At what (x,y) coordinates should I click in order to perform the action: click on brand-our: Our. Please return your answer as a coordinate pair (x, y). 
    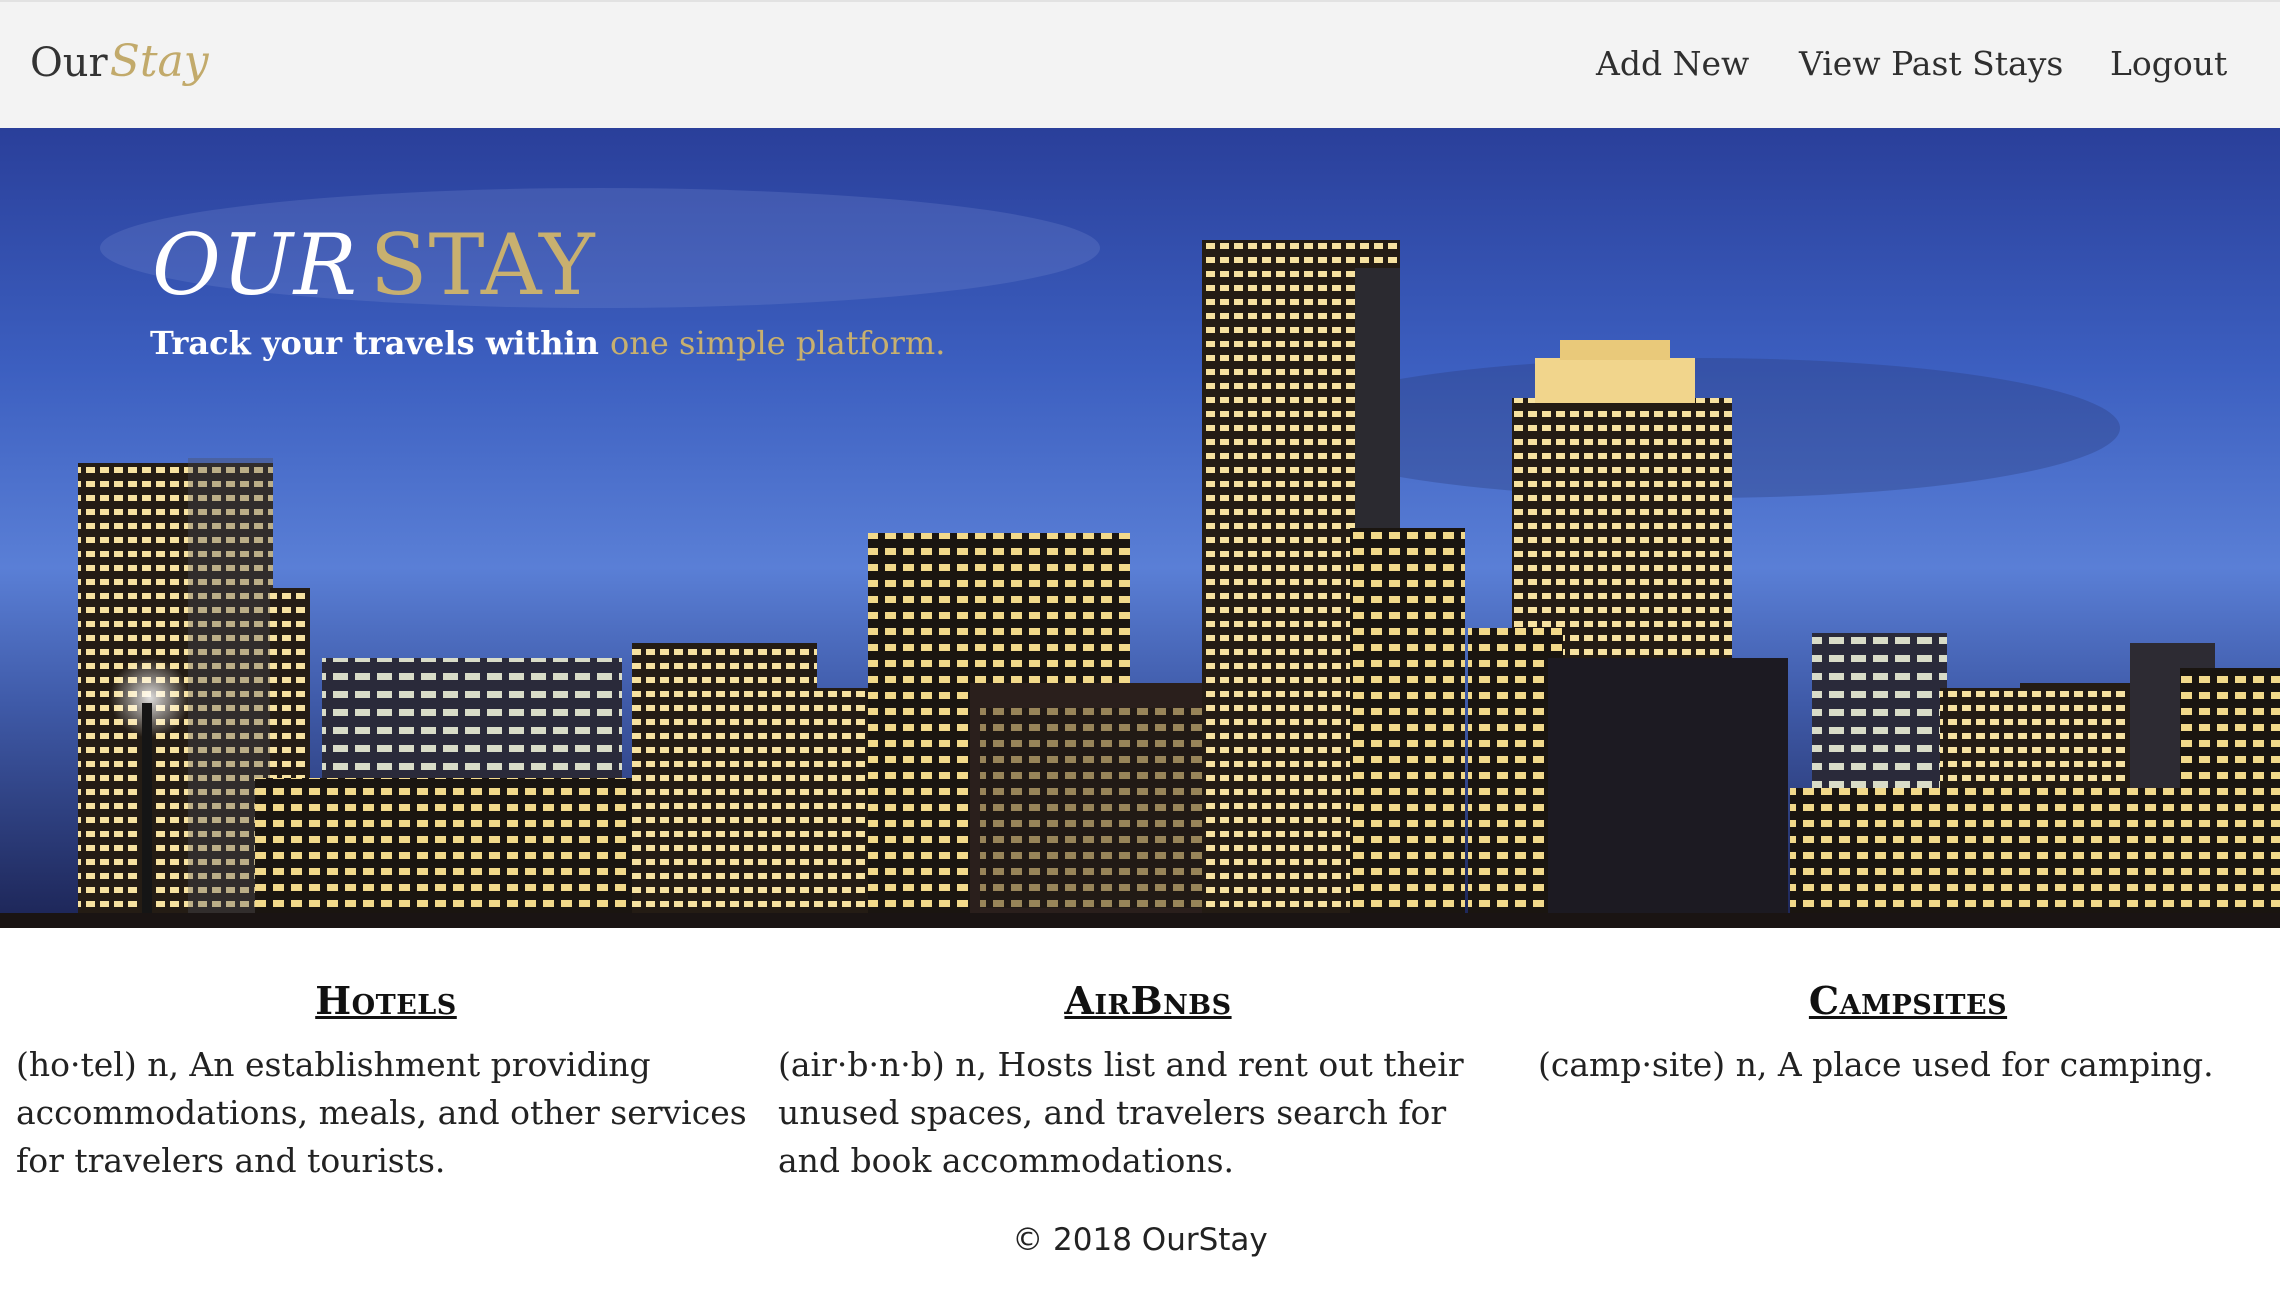
    Looking at the image, I should click on (69, 63).